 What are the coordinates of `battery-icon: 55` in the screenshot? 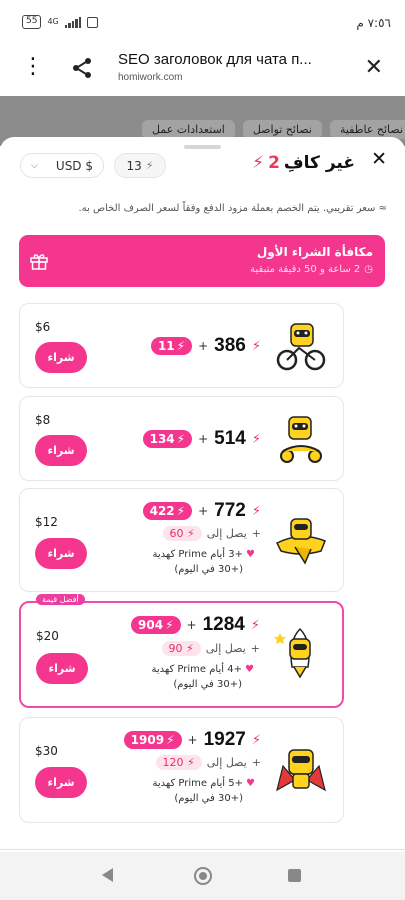 It's located at (32, 22).